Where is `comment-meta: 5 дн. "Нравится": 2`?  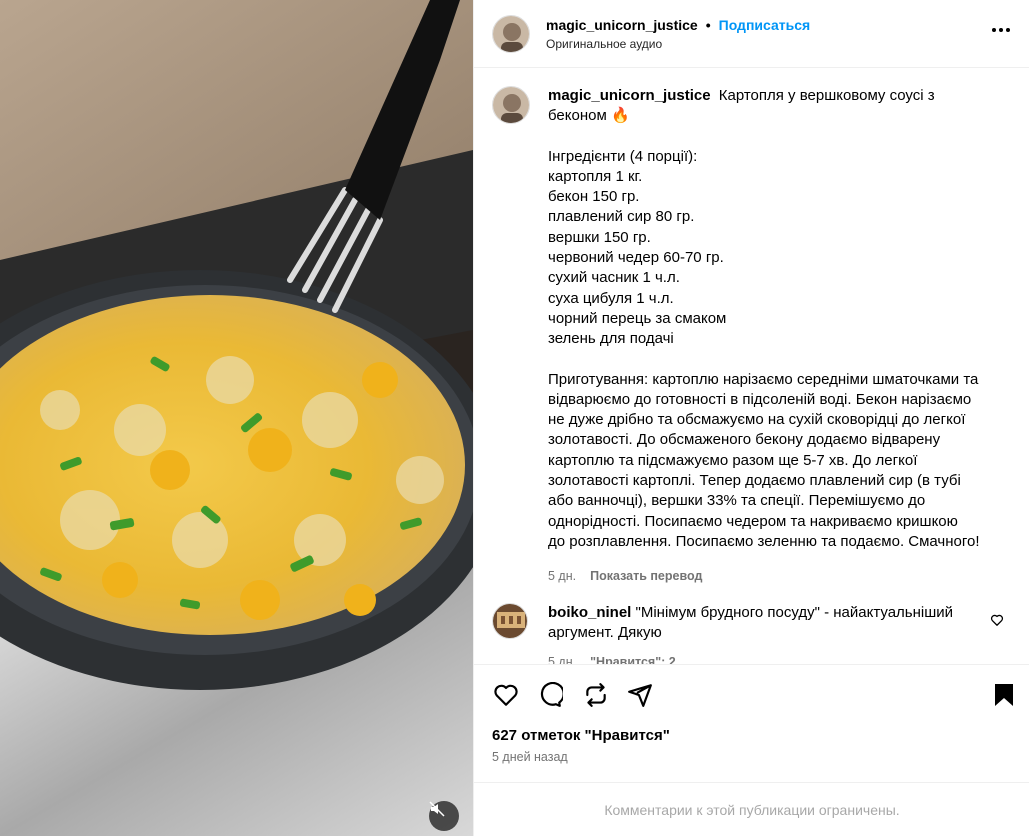 comment-meta: 5 дн. "Нравится": 2 is located at coordinates (768, 658).